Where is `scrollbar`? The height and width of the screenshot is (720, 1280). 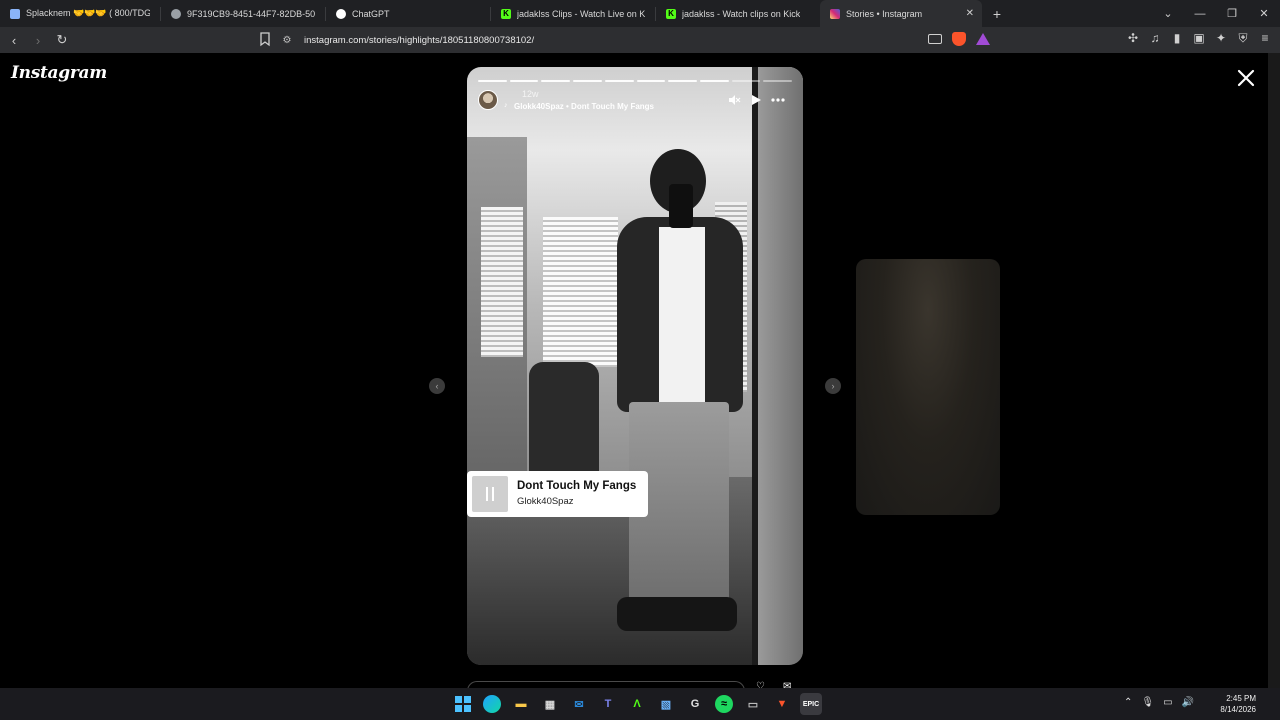 scrollbar is located at coordinates (1274, 370).